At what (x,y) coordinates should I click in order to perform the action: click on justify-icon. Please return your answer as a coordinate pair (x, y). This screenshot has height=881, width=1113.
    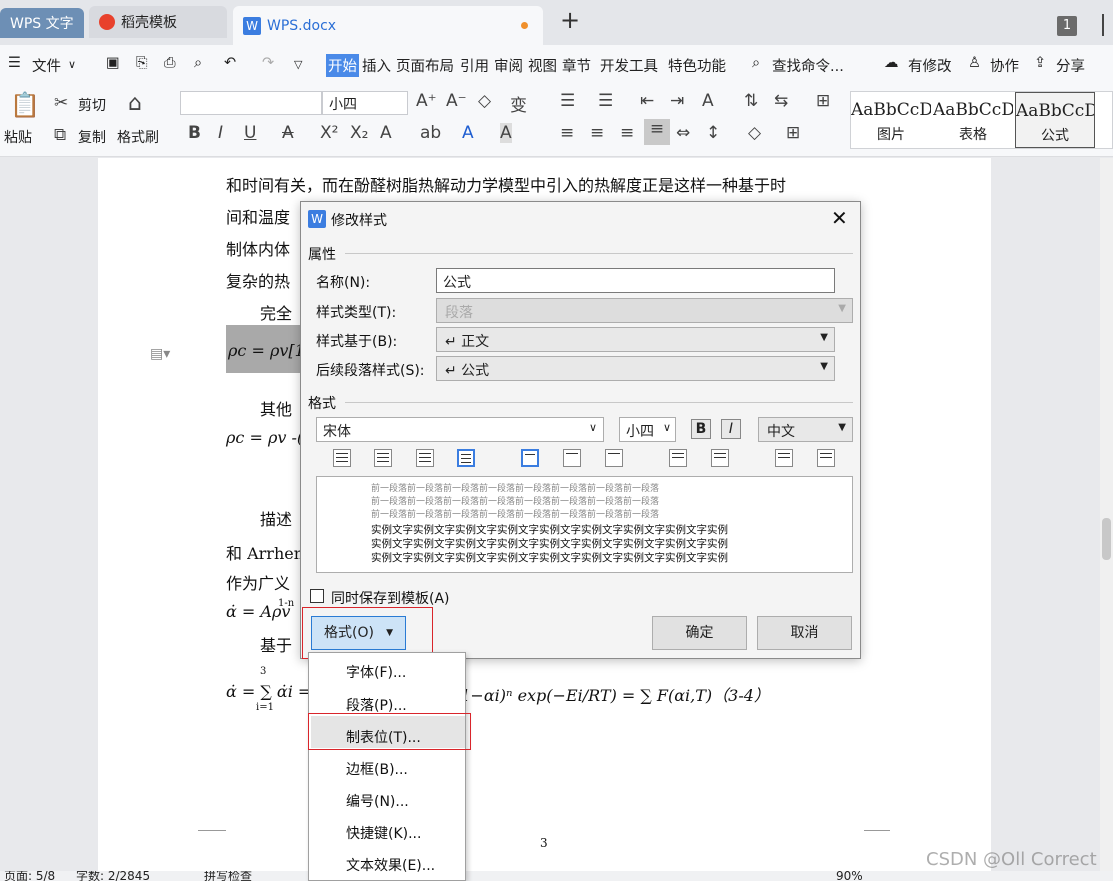
    Looking at the image, I should click on (466, 458).